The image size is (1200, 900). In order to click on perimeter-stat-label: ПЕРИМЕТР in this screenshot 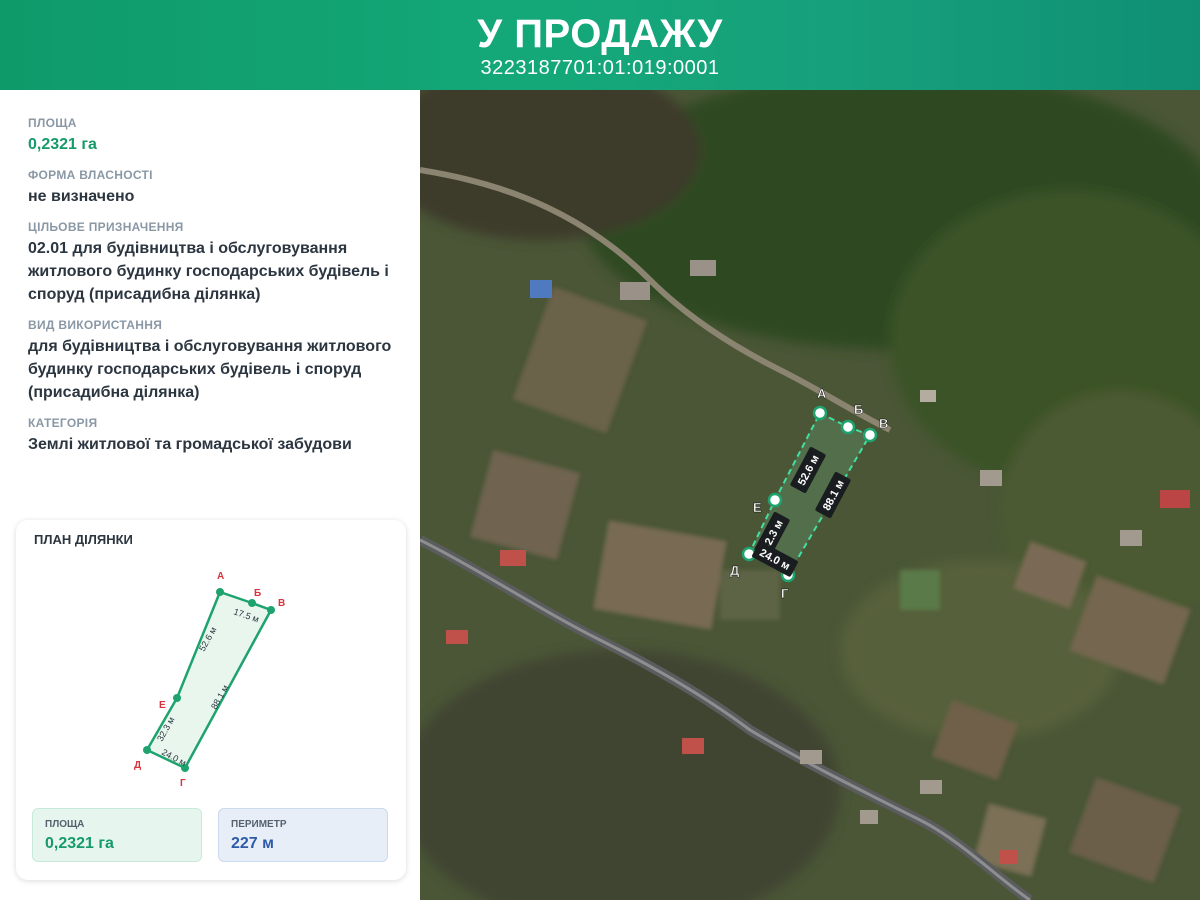, I will do `click(259, 824)`.